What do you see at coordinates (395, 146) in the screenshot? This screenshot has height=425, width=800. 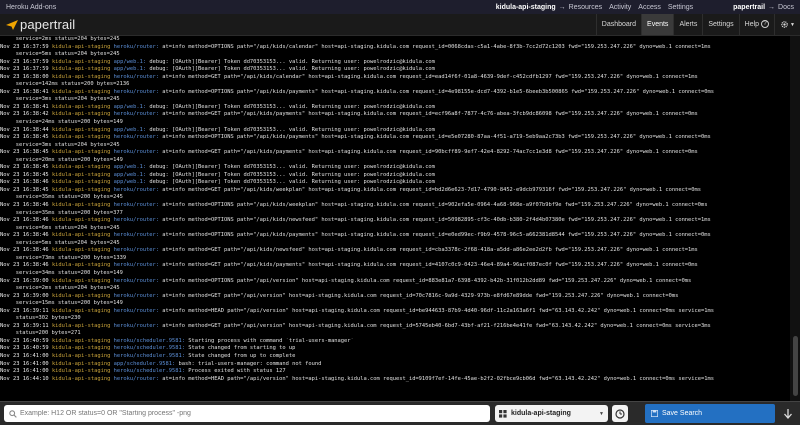 I see `log-line: service=3ms status=204 bytes=245` at bounding box center [395, 146].